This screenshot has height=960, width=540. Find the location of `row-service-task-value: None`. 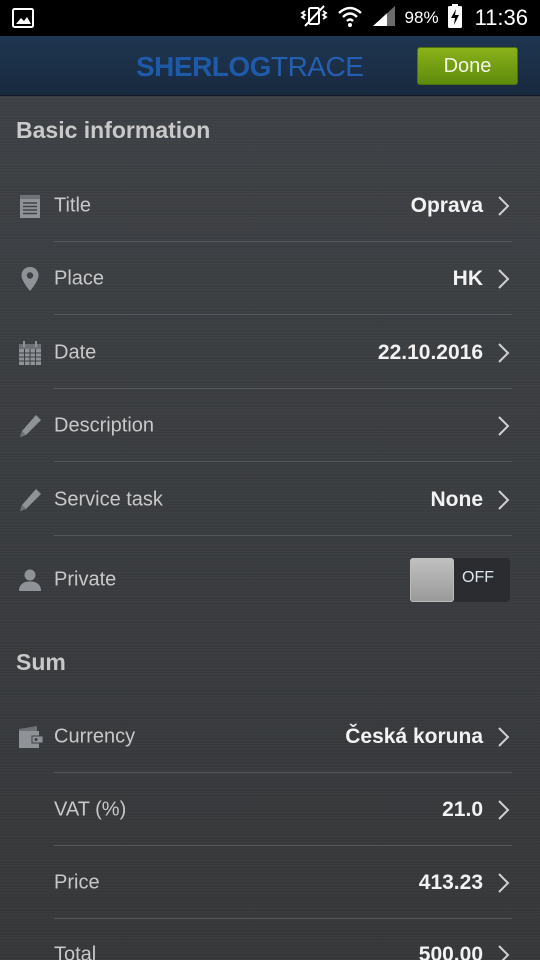

row-service-task-value: None is located at coordinates (457, 499).